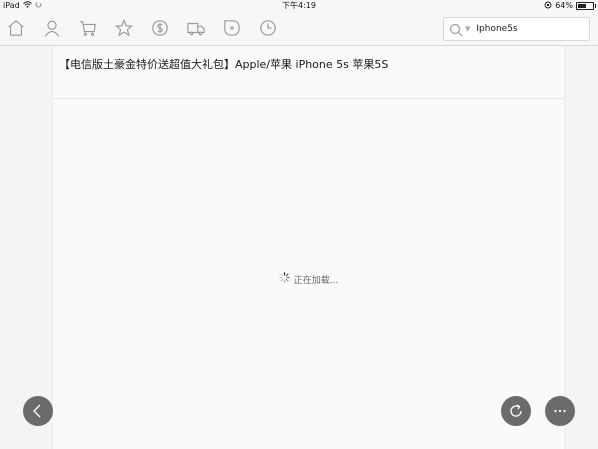  What do you see at coordinates (124, 28) in the screenshot?
I see `star-icon` at bounding box center [124, 28].